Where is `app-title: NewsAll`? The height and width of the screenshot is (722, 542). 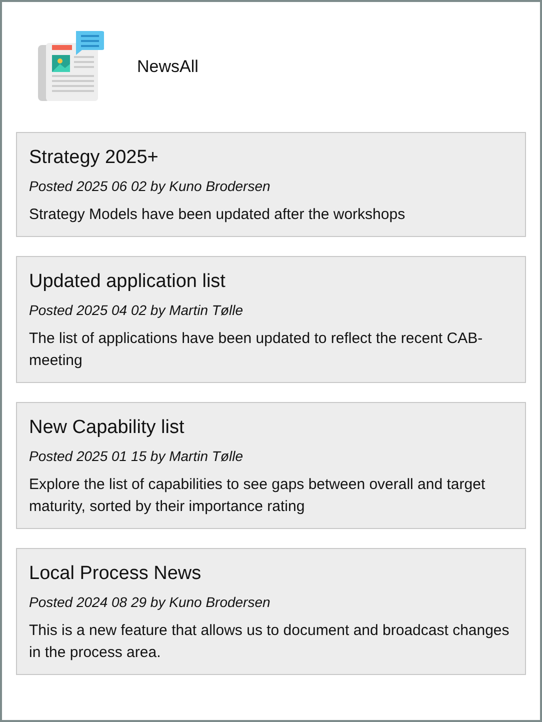 app-title: NewsAll is located at coordinates (167, 67).